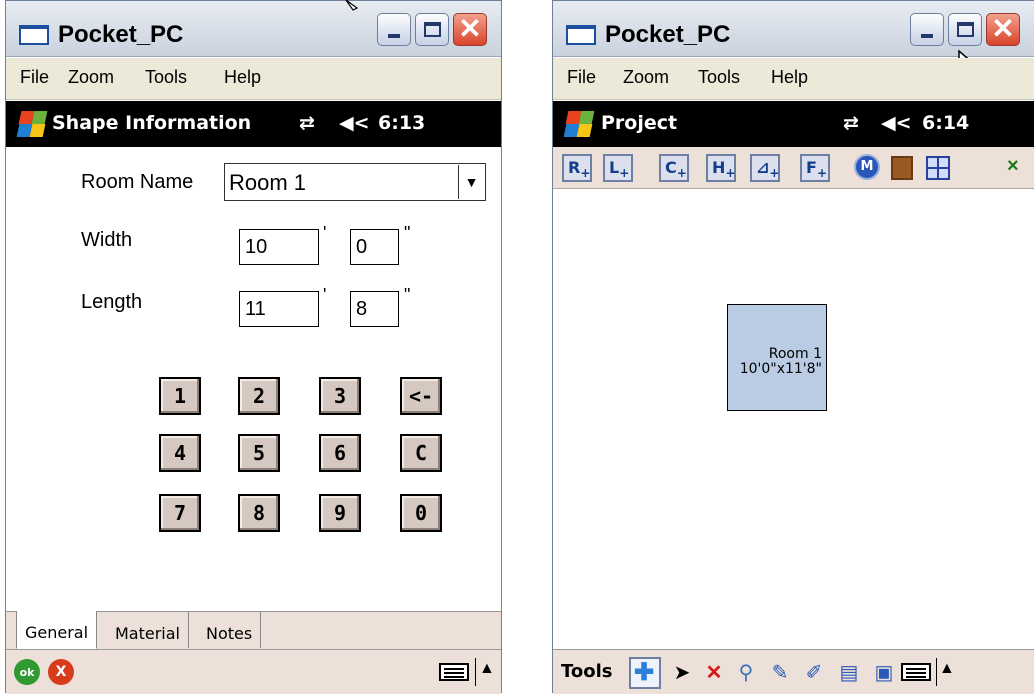  Describe the element at coordinates (421, 453) in the screenshot. I see `clear-button: C` at that location.